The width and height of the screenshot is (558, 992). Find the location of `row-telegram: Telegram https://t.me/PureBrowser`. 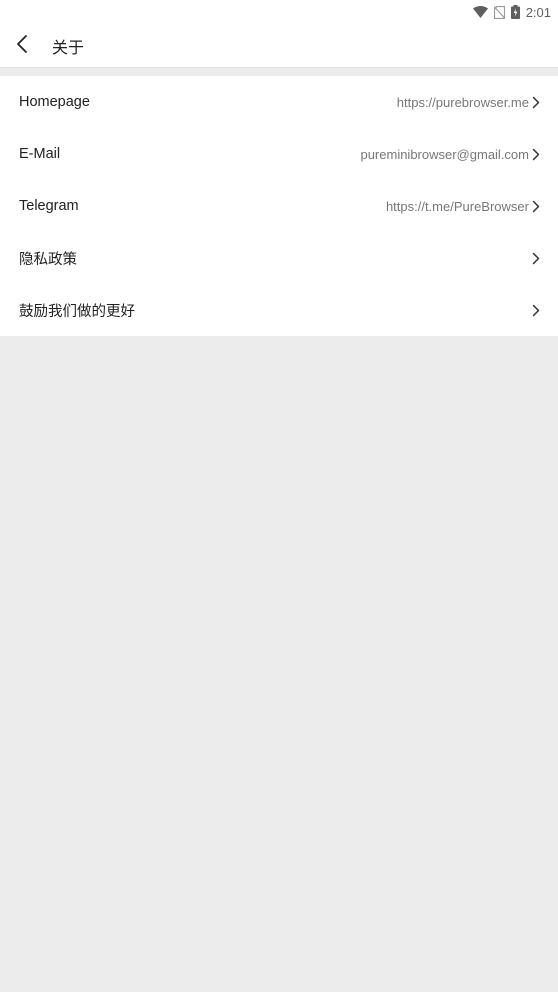

row-telegram: Telegram https://t.me/PureBrowser is located at coordinates (279, 206).